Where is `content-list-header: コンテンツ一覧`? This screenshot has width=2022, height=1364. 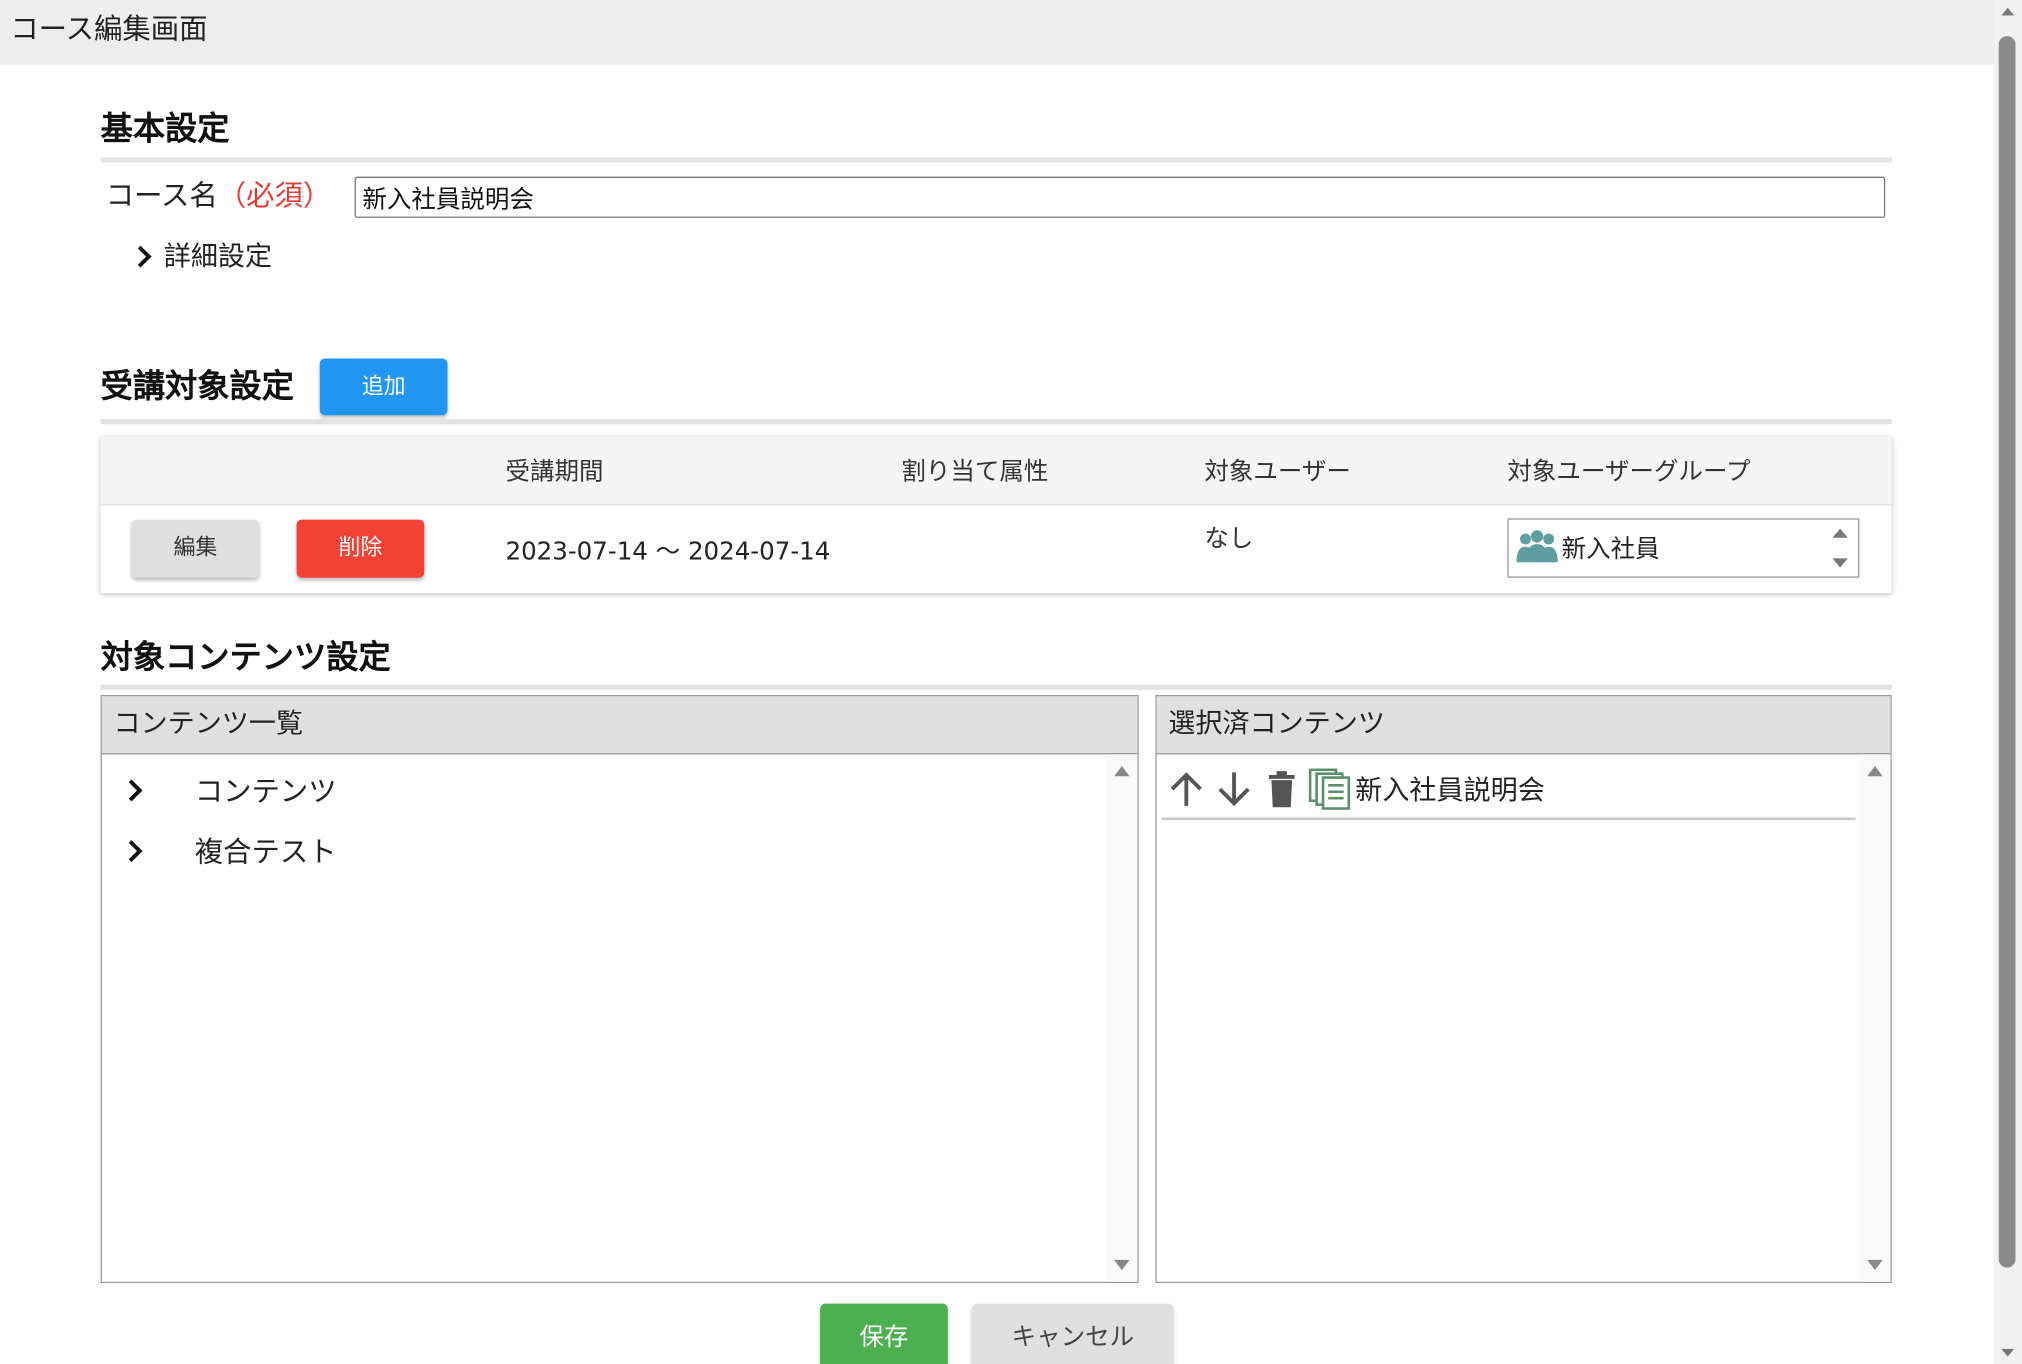
content-list-header: コンテンツ一覧 is located at coordinates (619, 725).